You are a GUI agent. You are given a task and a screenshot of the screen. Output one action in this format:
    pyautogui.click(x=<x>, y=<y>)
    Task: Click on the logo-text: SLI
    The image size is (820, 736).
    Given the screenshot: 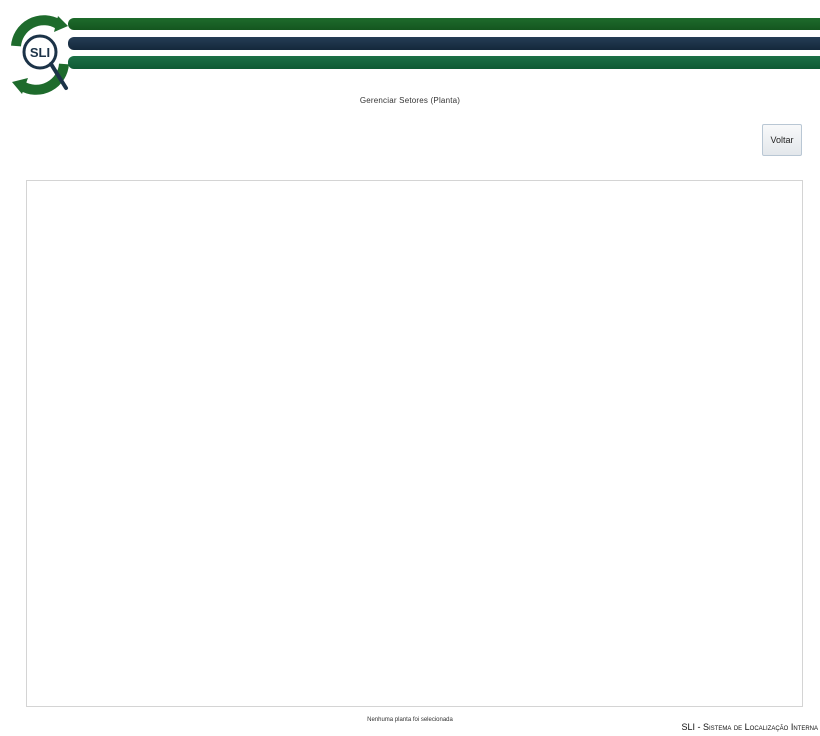 What is the action you would take?
    pyautogui.click(x=40, y=52)
    